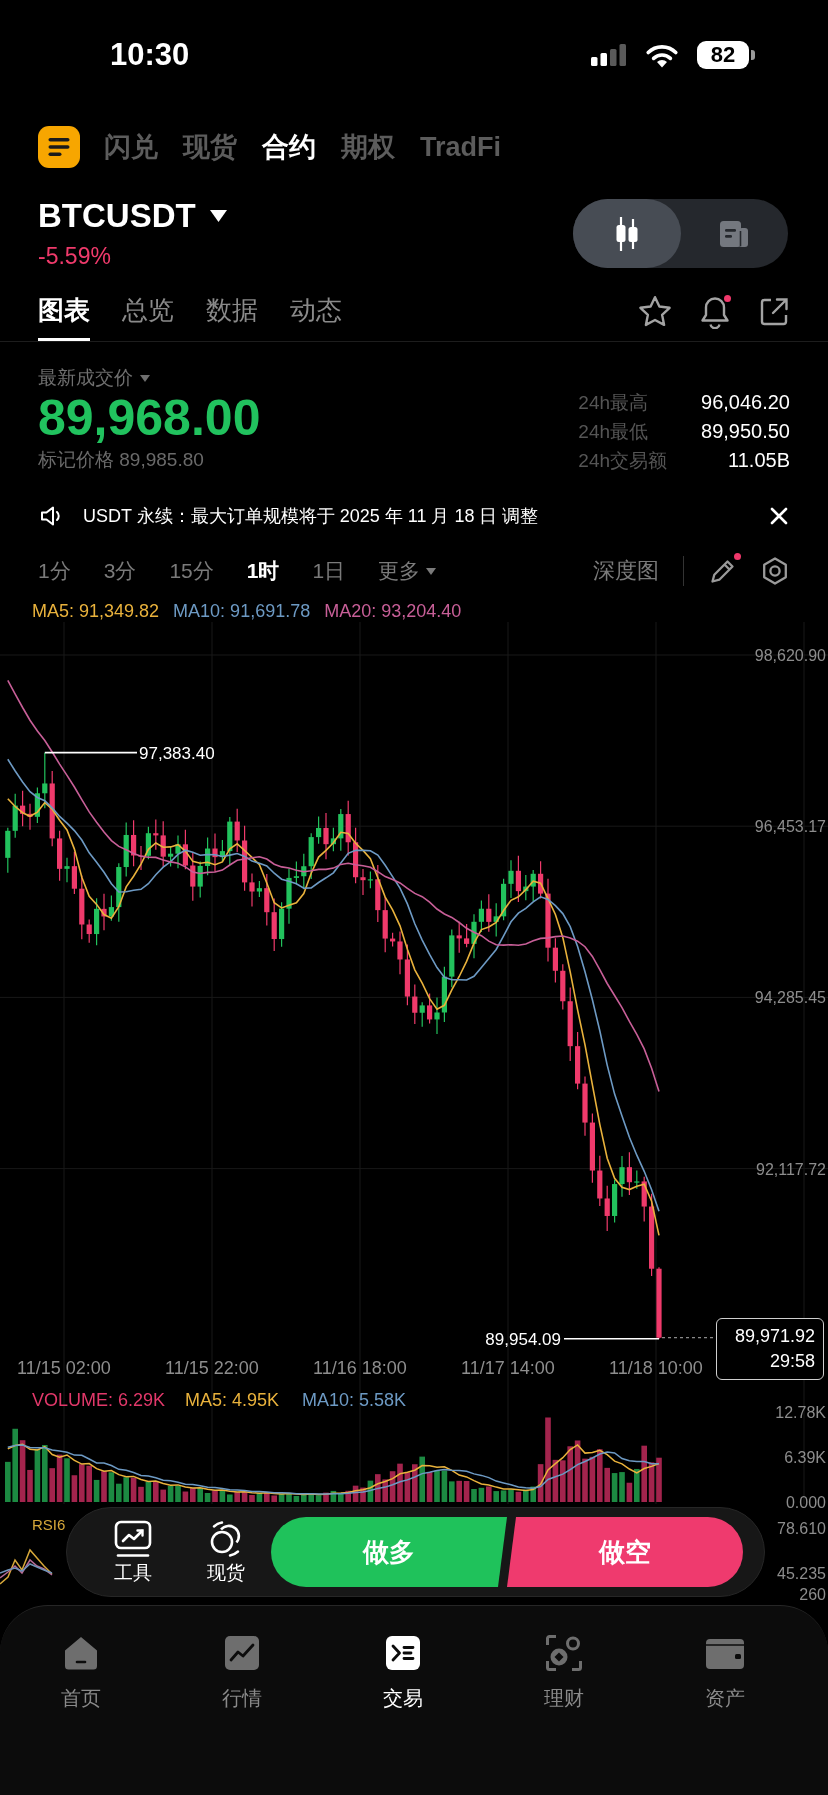 This screenshot has width=828, height=1795. Describe the element at coordinates (662, 55) in the screenshot. I see `wifi-icon` at that location.